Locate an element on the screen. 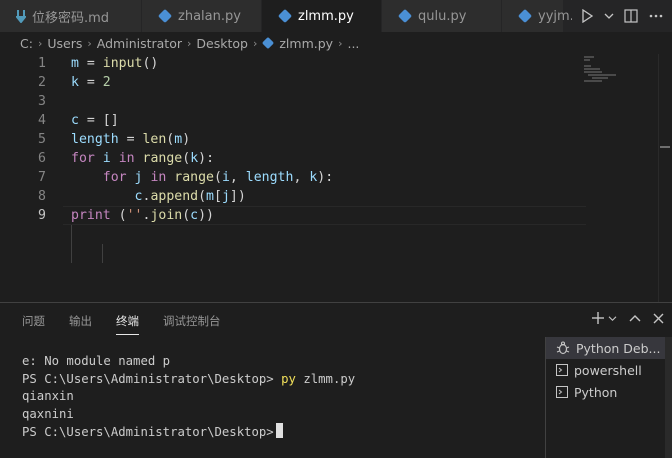  code-line: for j in range(i, length, k): is located at coordinates (323, 177).